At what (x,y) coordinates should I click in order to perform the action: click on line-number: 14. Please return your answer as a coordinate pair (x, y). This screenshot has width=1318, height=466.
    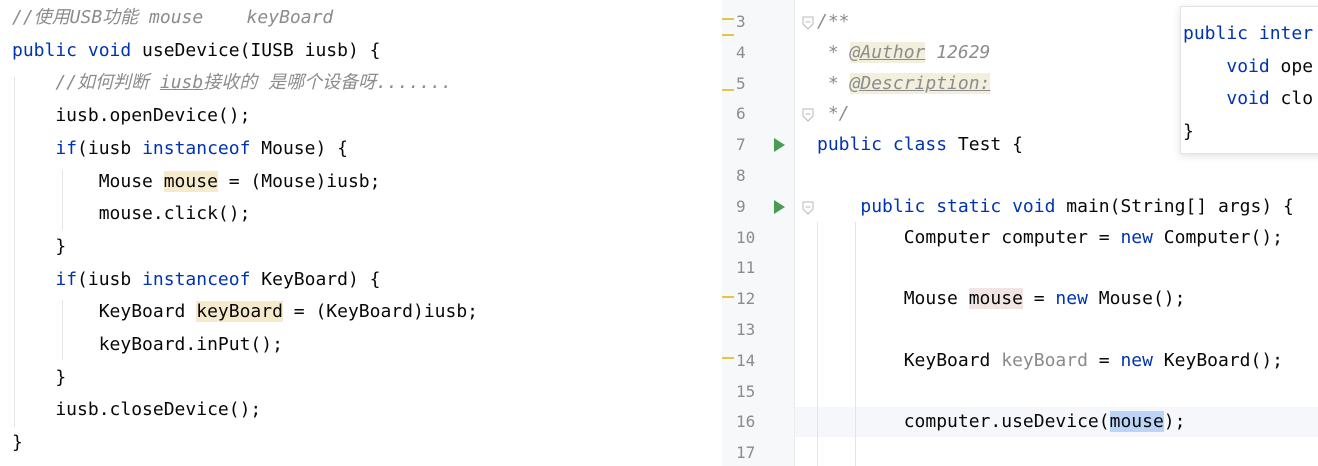
    Looking at the image, I should click on (746, 360).